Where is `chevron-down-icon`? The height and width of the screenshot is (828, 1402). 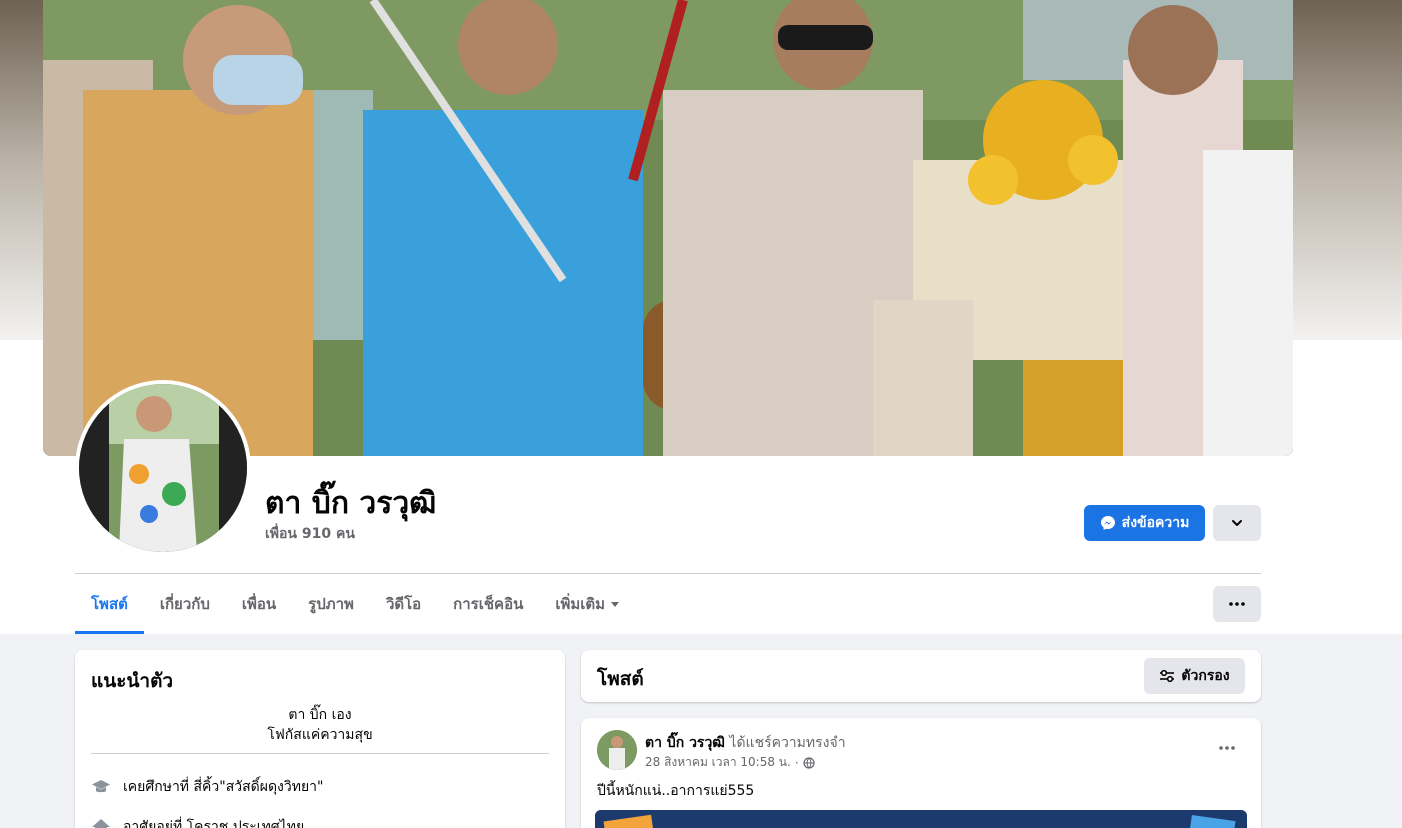
chevron-down-icon is located at coordinates (1237, 523).